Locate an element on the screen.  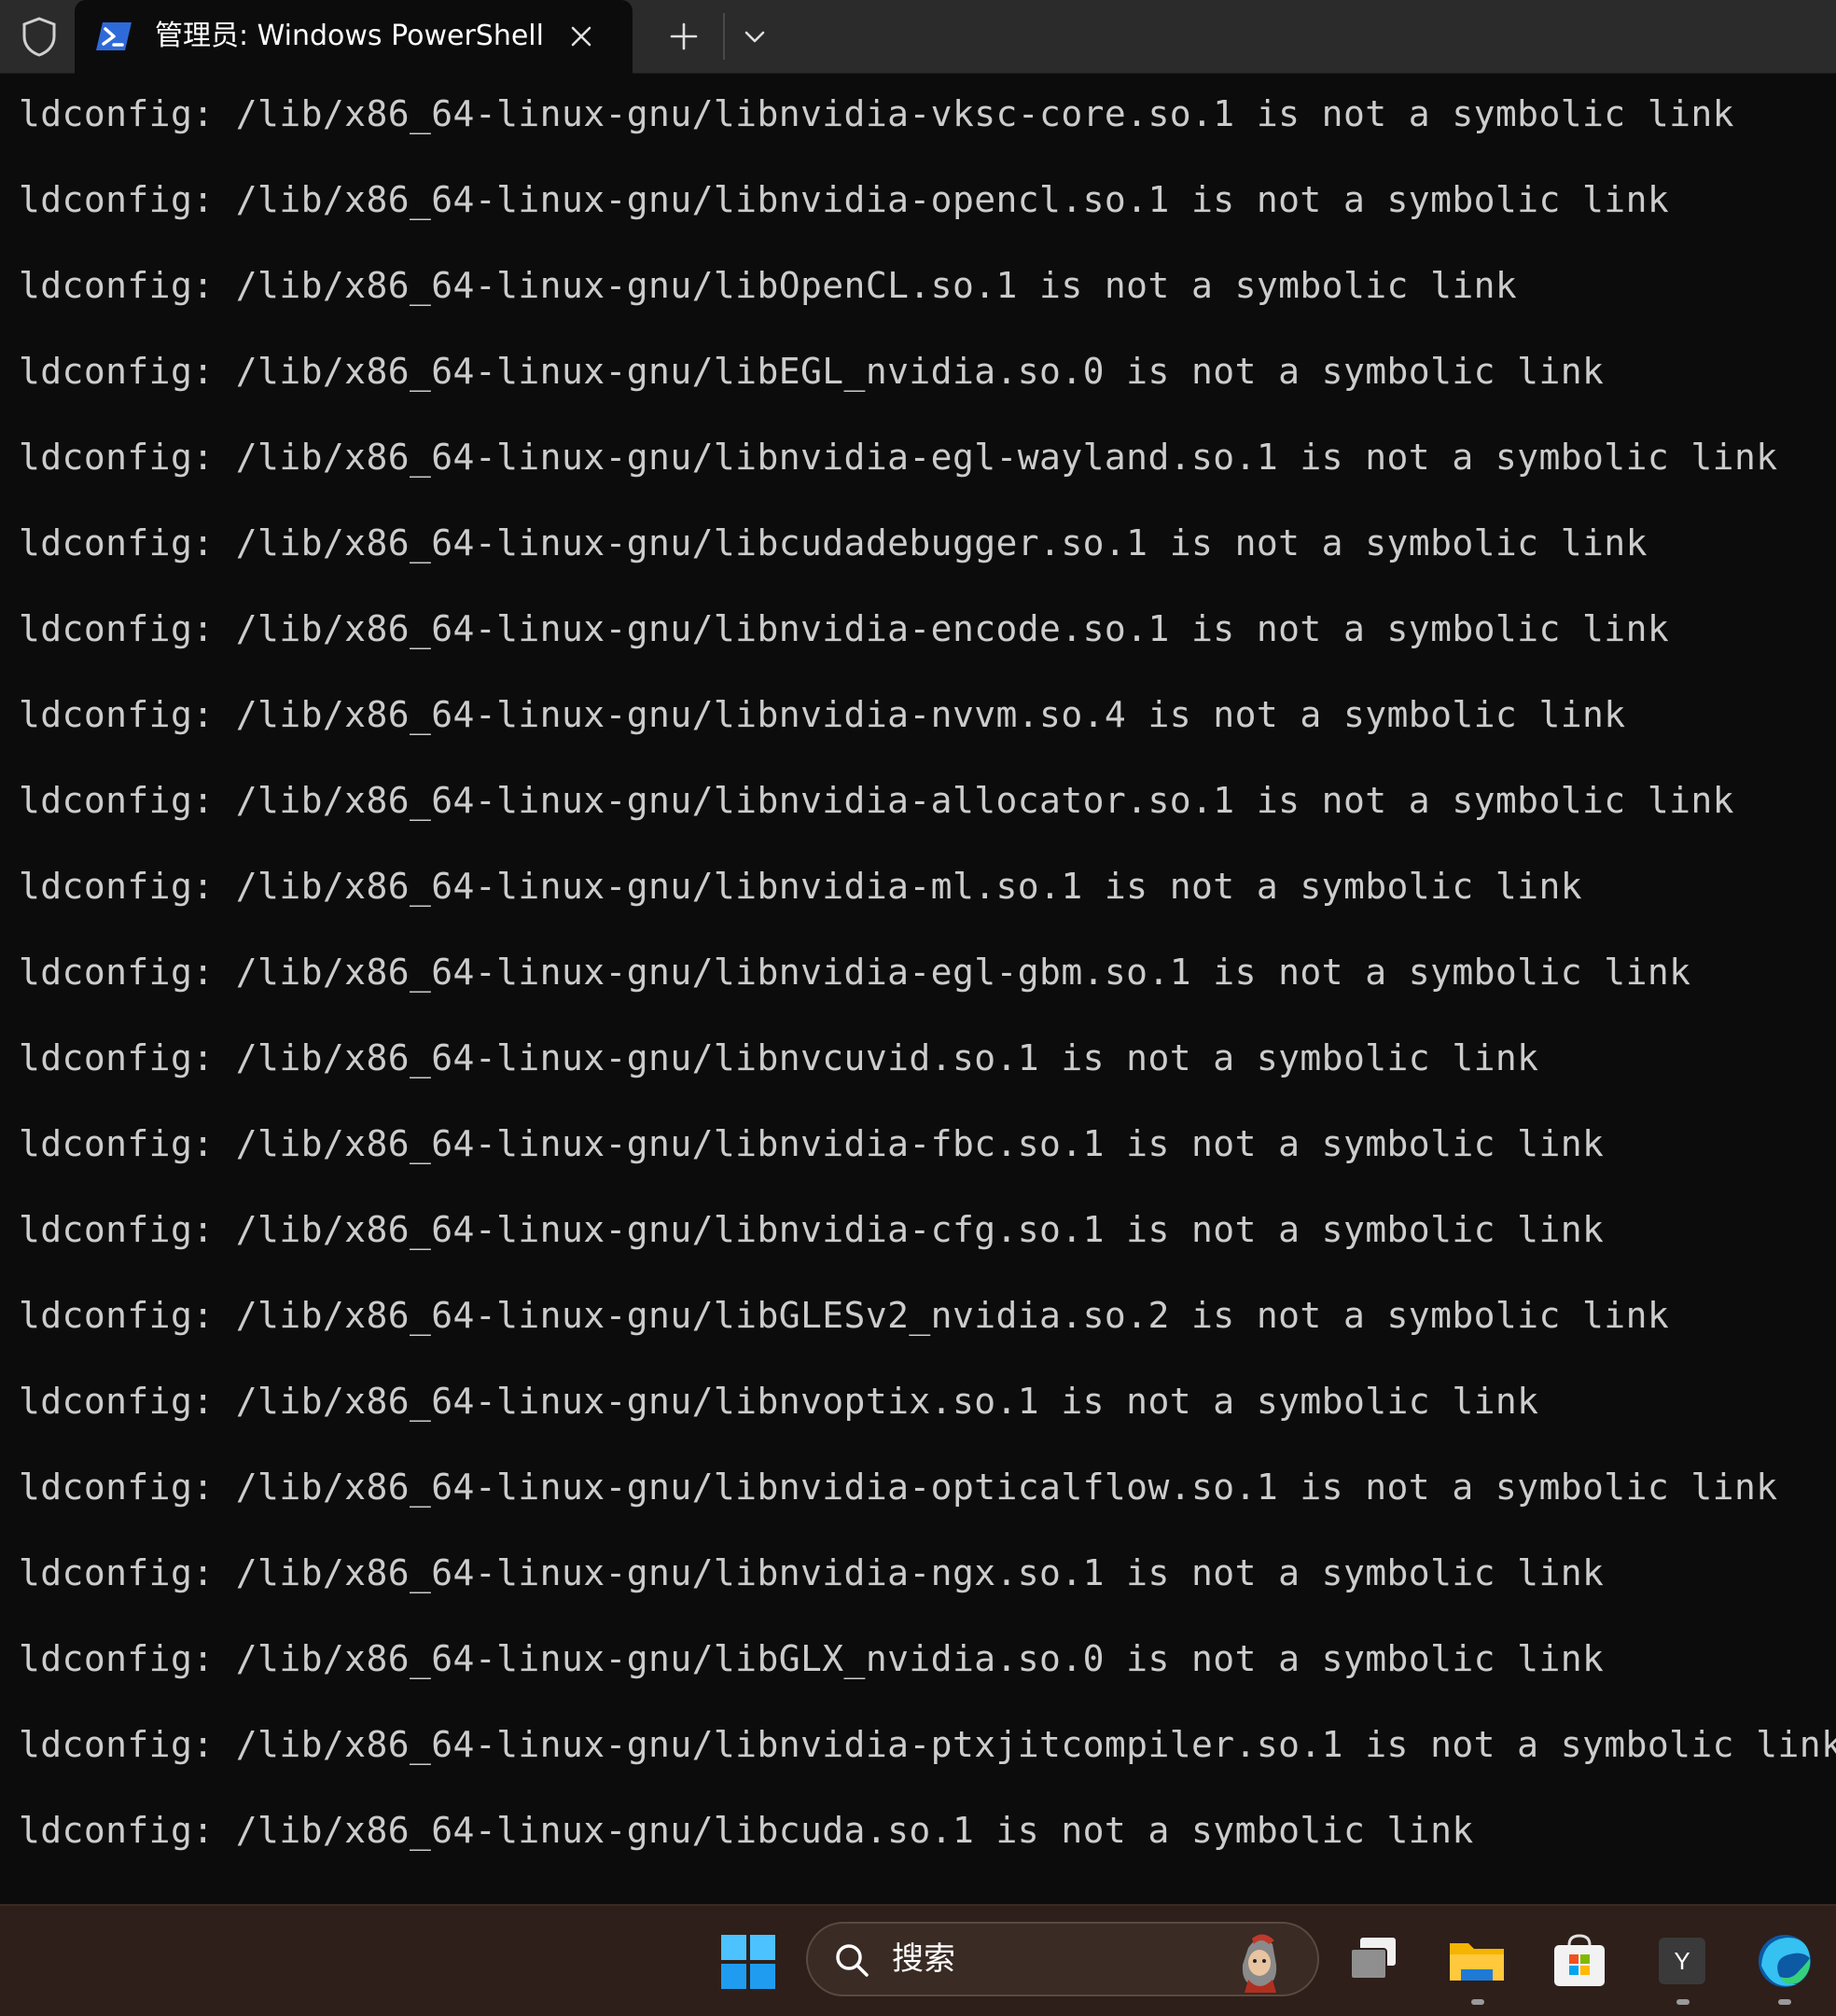
shield-icon is located at coordinates (39, 37).